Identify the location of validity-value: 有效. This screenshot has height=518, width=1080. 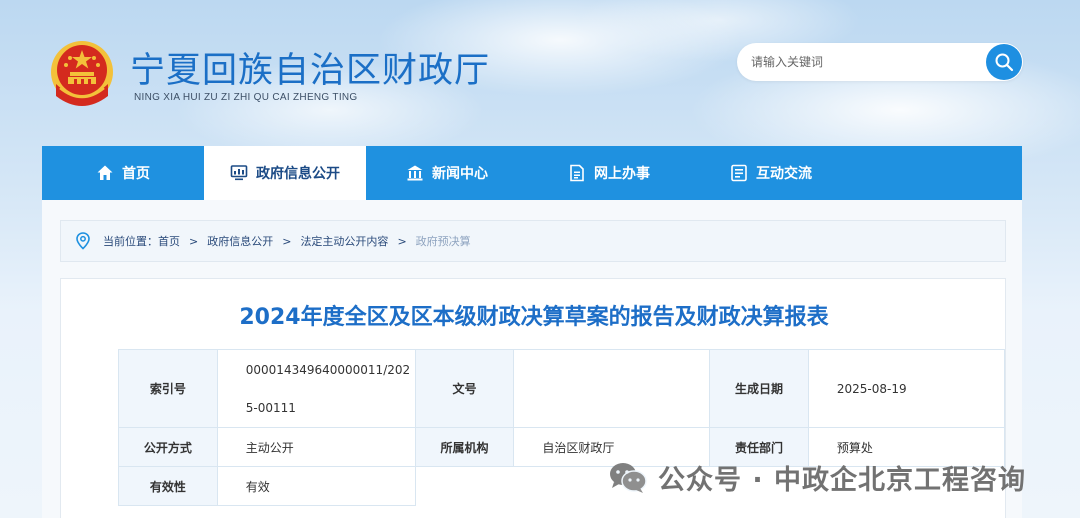
(316, 486).